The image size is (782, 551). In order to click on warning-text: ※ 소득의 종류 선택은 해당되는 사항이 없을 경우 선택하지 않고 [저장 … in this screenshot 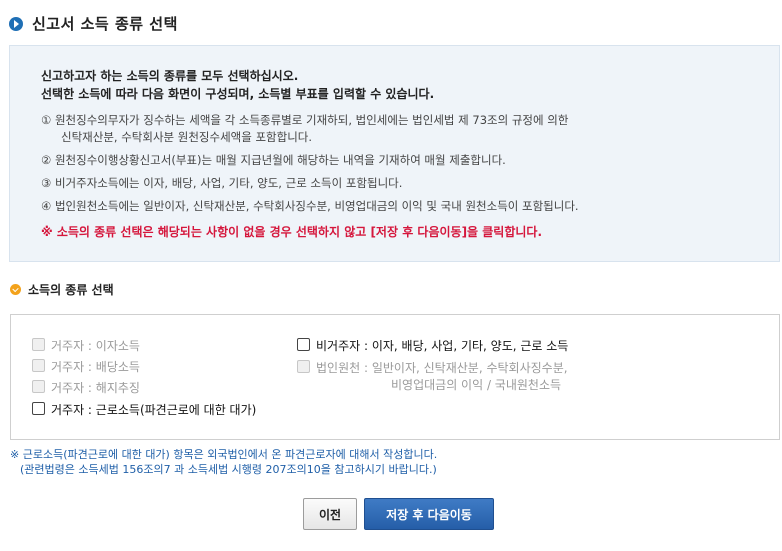, I will do `click(292, 232)`.